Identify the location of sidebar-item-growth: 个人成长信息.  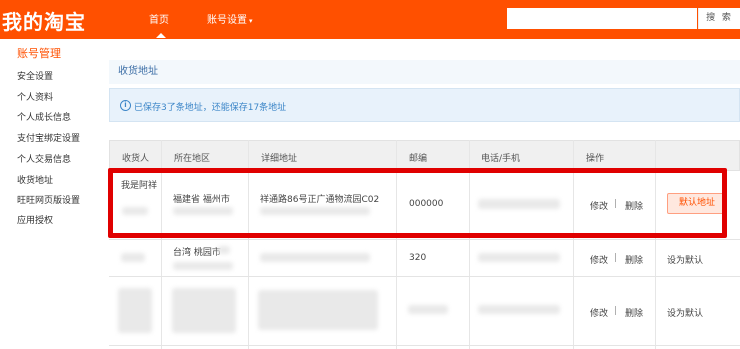
(44, 116).